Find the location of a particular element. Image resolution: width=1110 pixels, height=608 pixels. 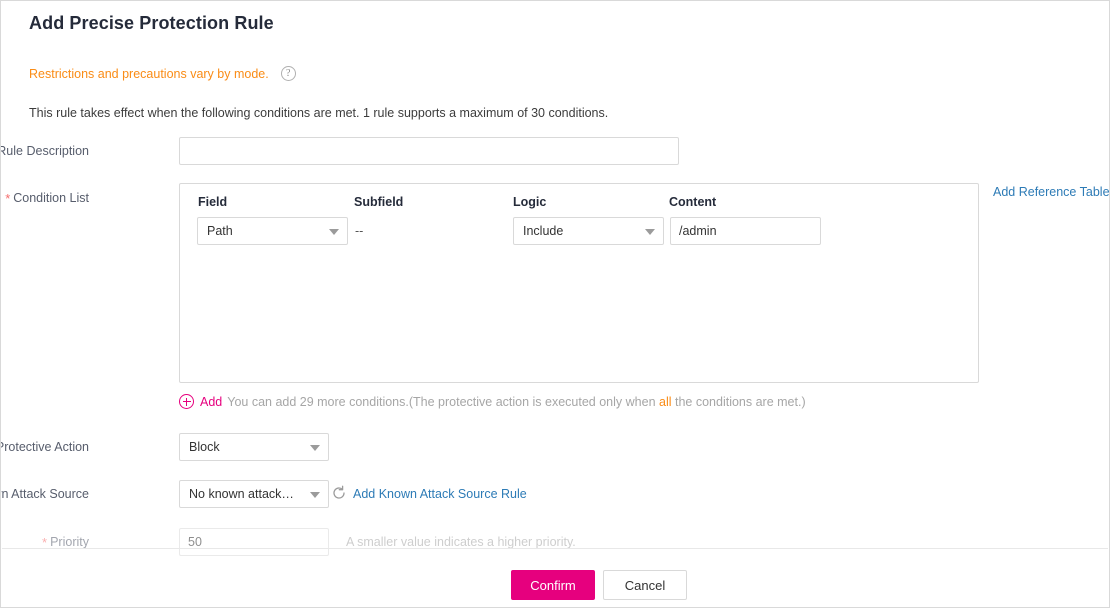

column-header-subfield: Subfield is located at coordinates (379, 202).